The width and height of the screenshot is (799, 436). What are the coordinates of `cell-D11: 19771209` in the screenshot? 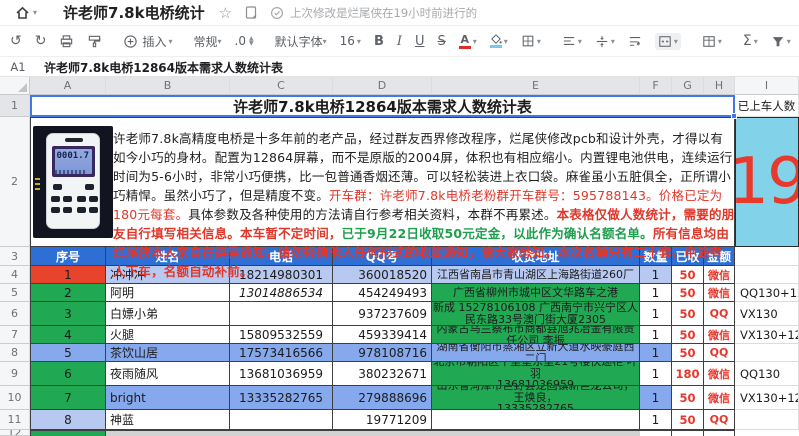 It's located at (382, 420).